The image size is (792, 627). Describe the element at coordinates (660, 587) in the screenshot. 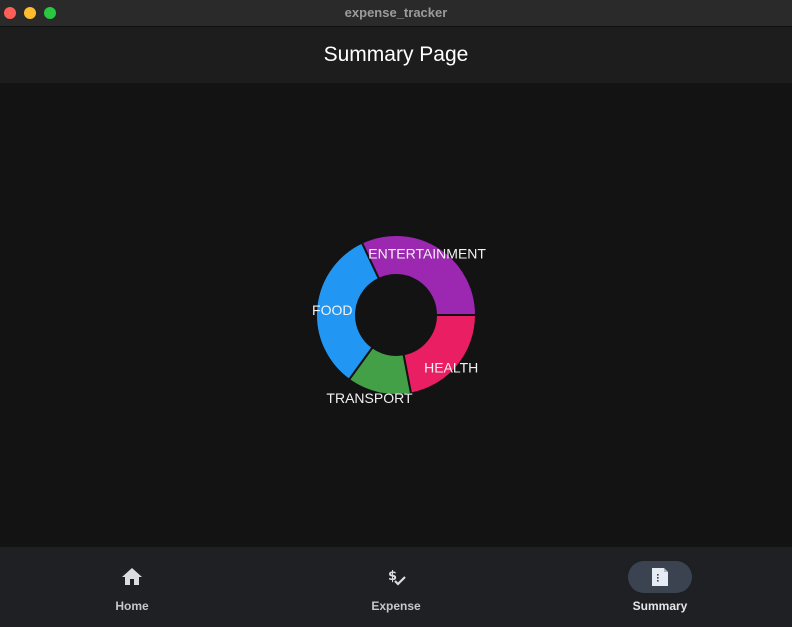

I see `nav-item-summary: Summary` at that location.